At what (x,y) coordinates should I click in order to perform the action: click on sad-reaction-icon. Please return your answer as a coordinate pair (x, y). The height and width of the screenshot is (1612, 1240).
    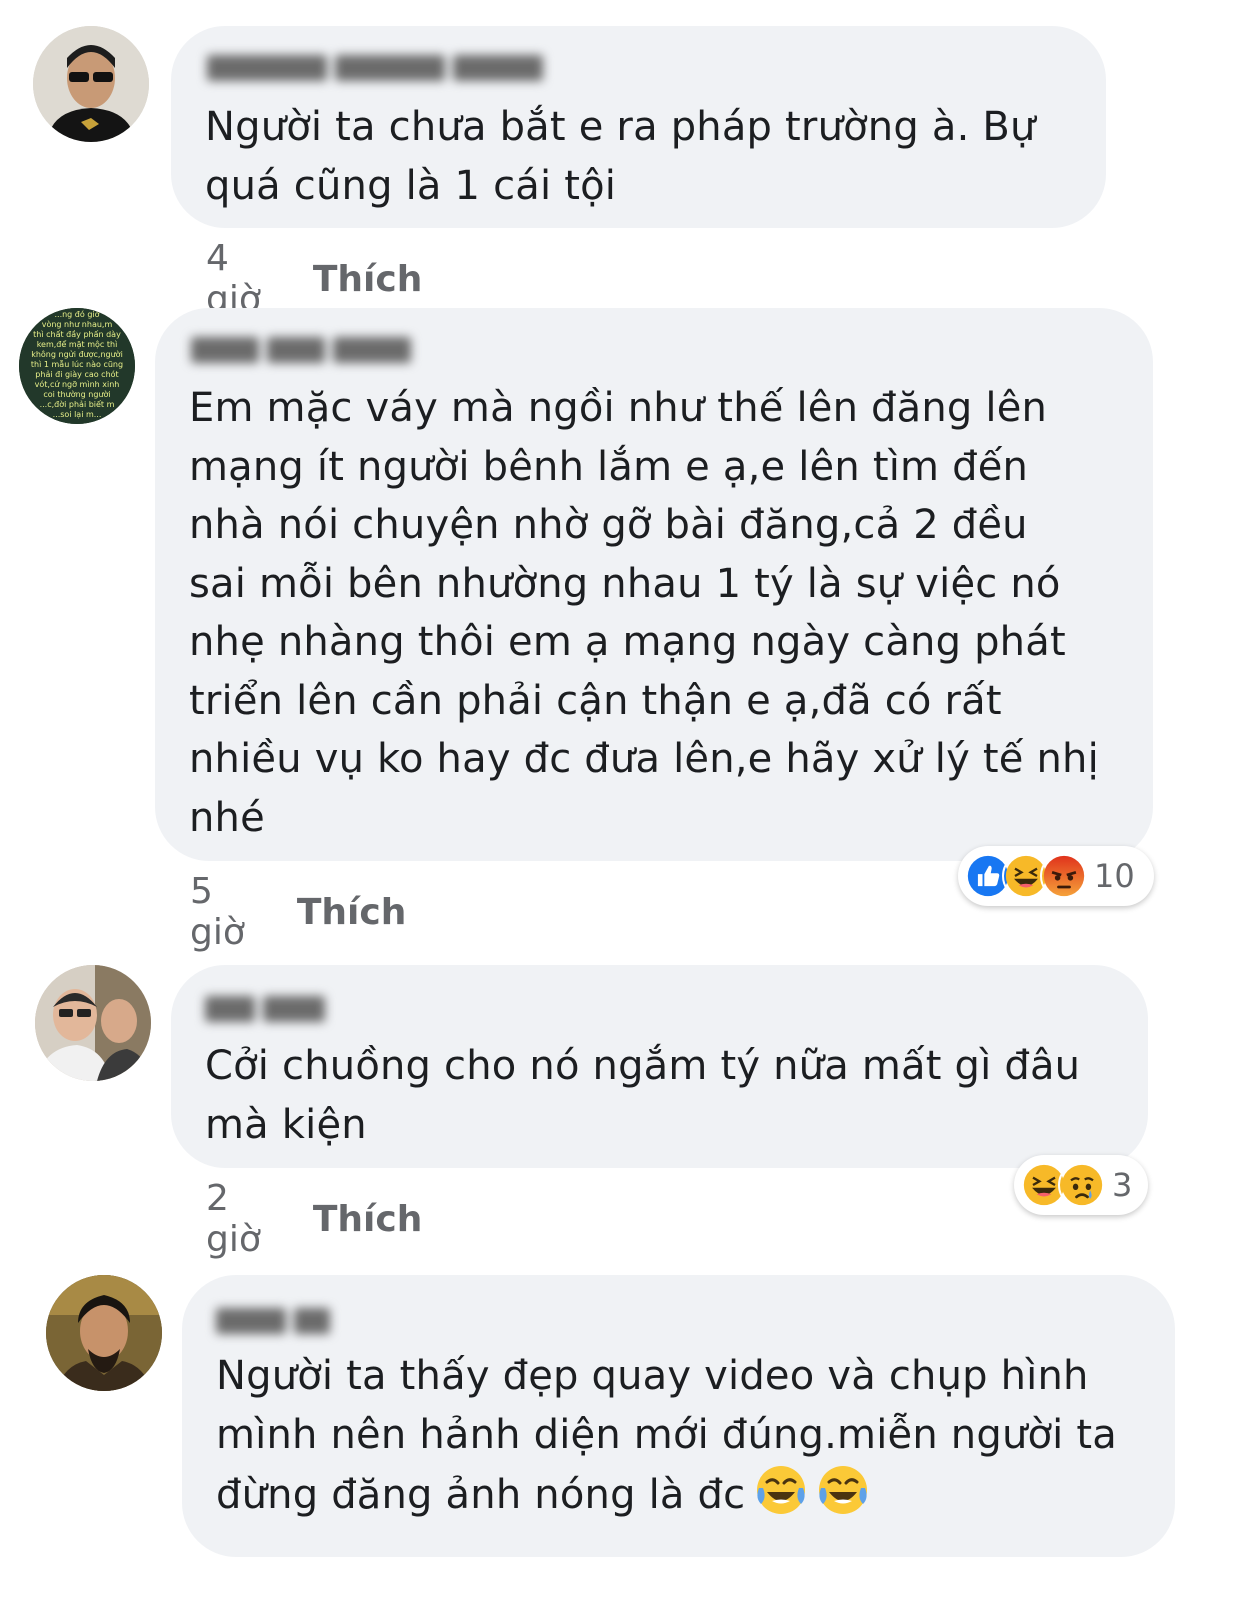
    Looking at the image, I should click on (1082, 1185).